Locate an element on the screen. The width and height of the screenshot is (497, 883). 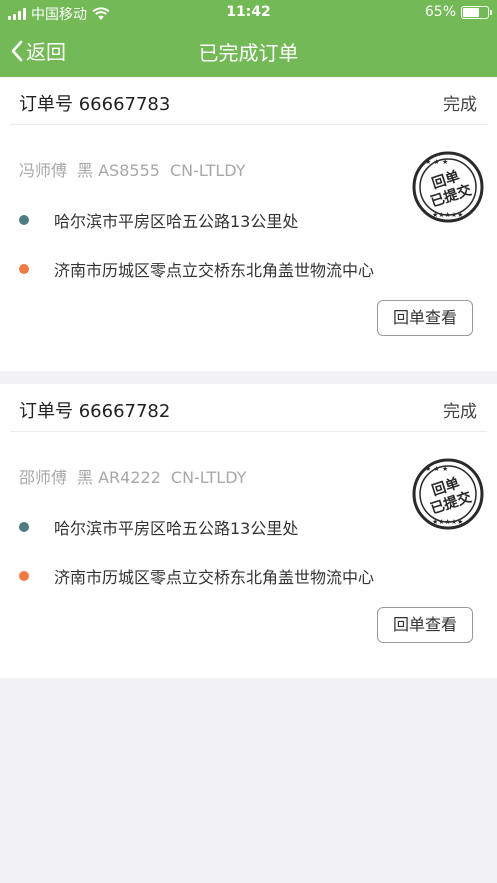
driver-info: 冯师傅黑 AS8555 CN-LTLDY is located at coordinates (132, 169).